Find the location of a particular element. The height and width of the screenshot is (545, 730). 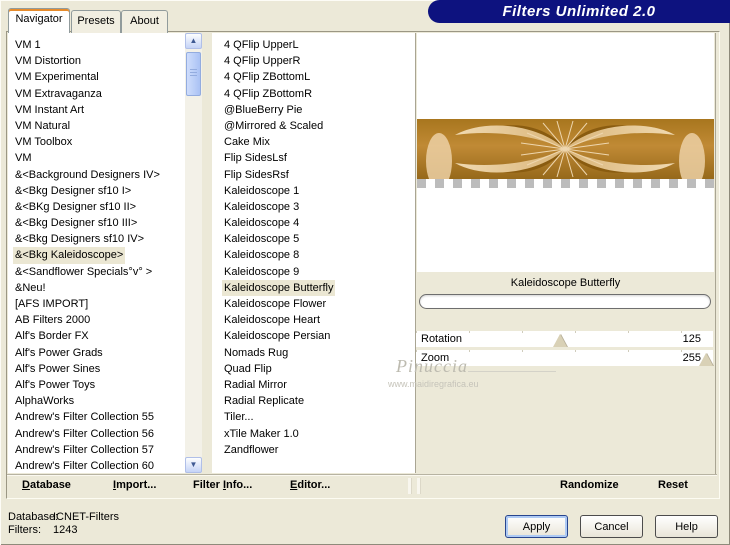

panel-right-edge is located at coordinates (715, 264).